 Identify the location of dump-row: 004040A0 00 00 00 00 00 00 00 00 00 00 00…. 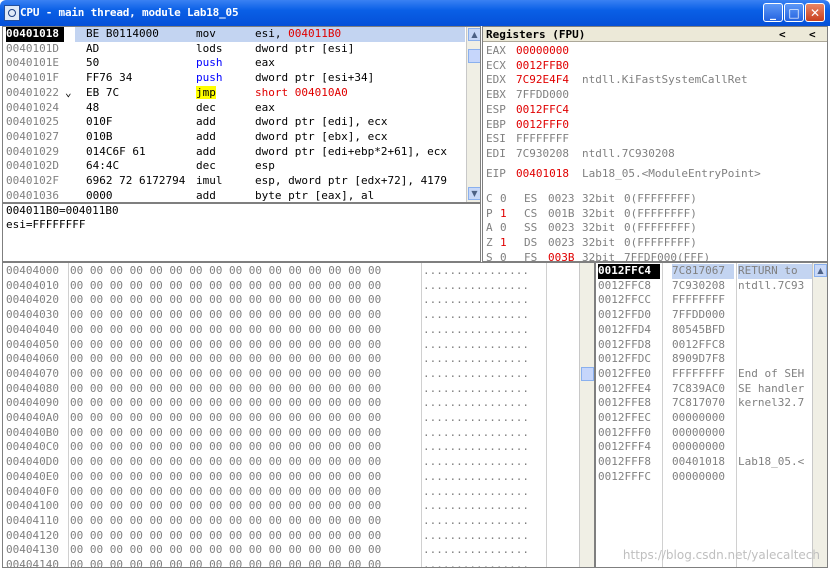
(291, 418).